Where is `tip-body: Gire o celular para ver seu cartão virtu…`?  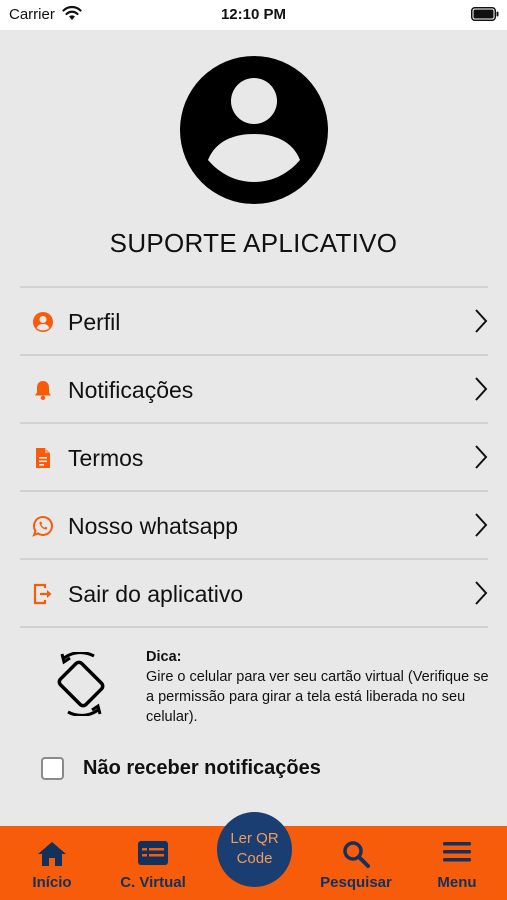
tip-body: Gire o celular para ver seu cartão virtu… is located at coordinates (317, 697).